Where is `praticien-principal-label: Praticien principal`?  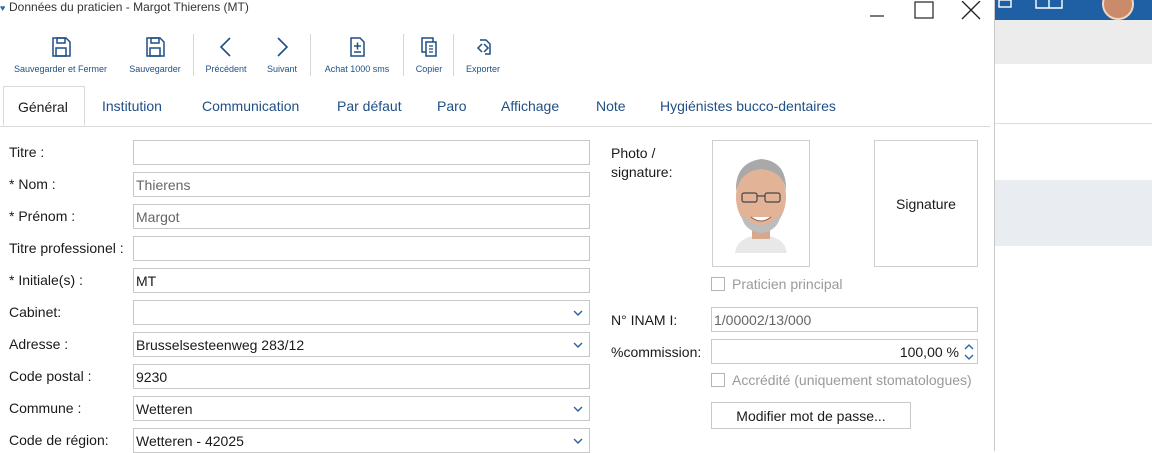 praticien-principal-label: Praticien principal is located at coordinates (787, 284).